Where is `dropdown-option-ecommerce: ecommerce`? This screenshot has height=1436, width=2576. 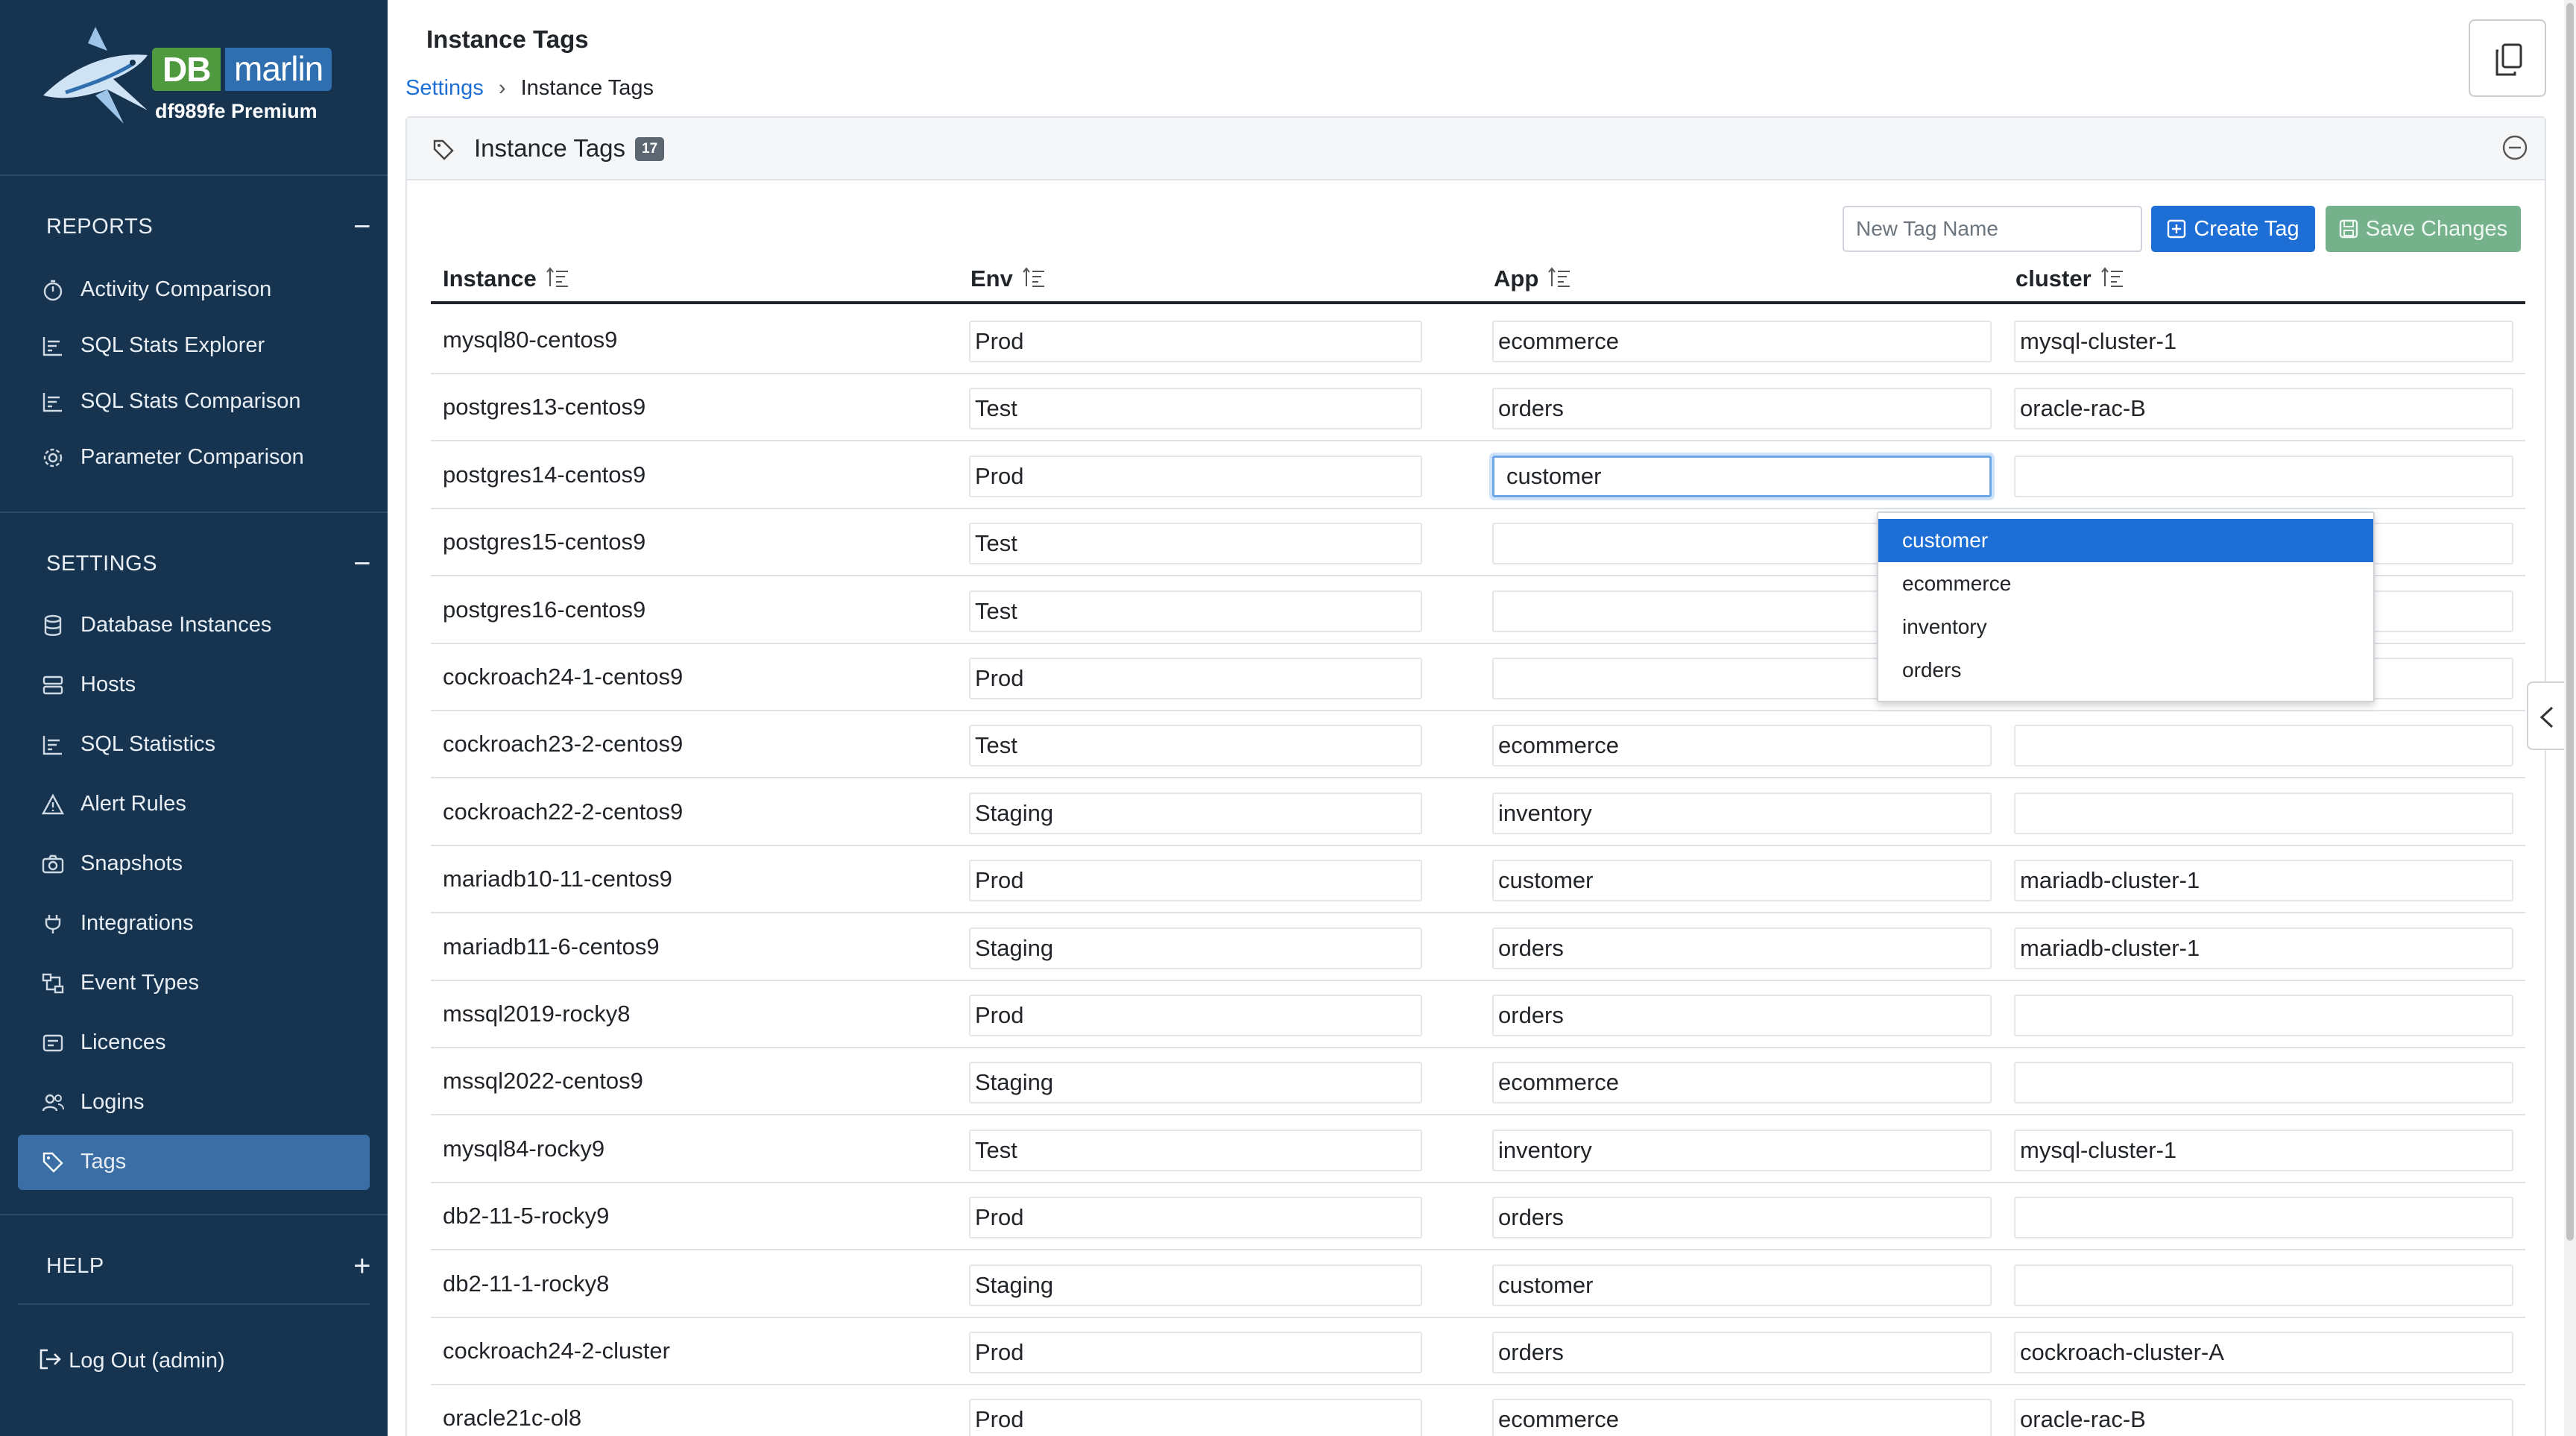
dropdown-option-ecommerce: ecommerce is located at coordinates (2125, 583).